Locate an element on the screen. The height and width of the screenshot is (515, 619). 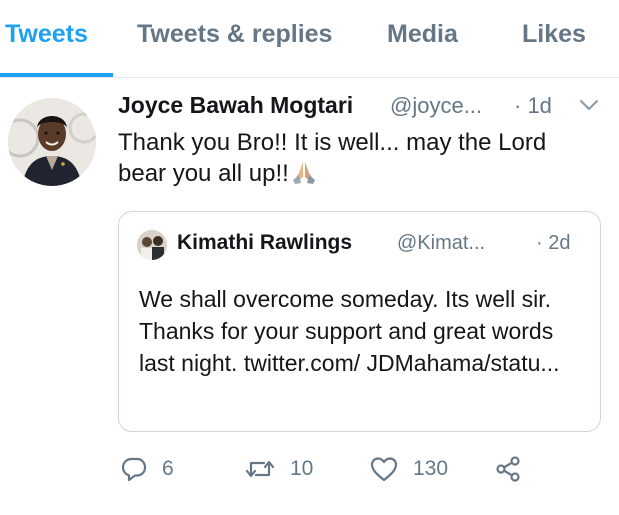
reply-icon is located at coordinates (134, 469).